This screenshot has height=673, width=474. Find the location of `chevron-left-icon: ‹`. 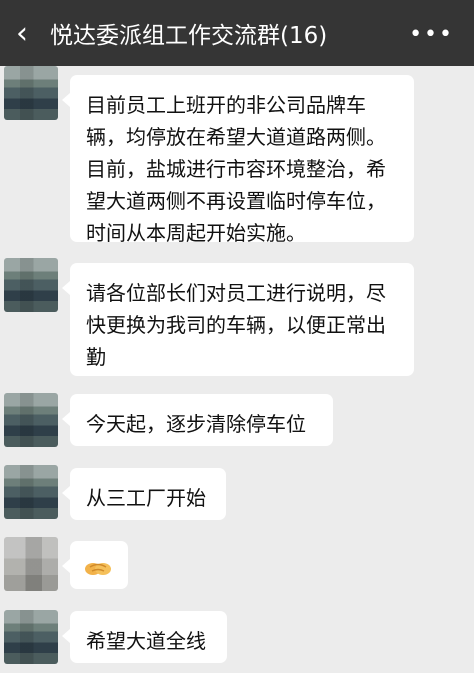

chevron-left-icon: ‹ is located at coordinates (22, 33).